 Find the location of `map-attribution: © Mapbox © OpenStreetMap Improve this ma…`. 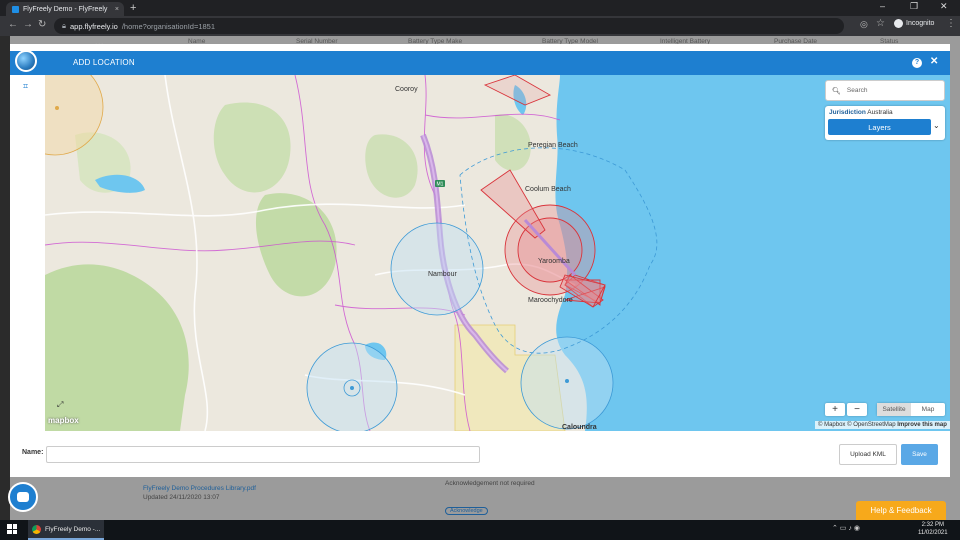

map-attribution: © Mapbox © OpenStreetMap Improve this ma… is located at coordinates (882, 425).